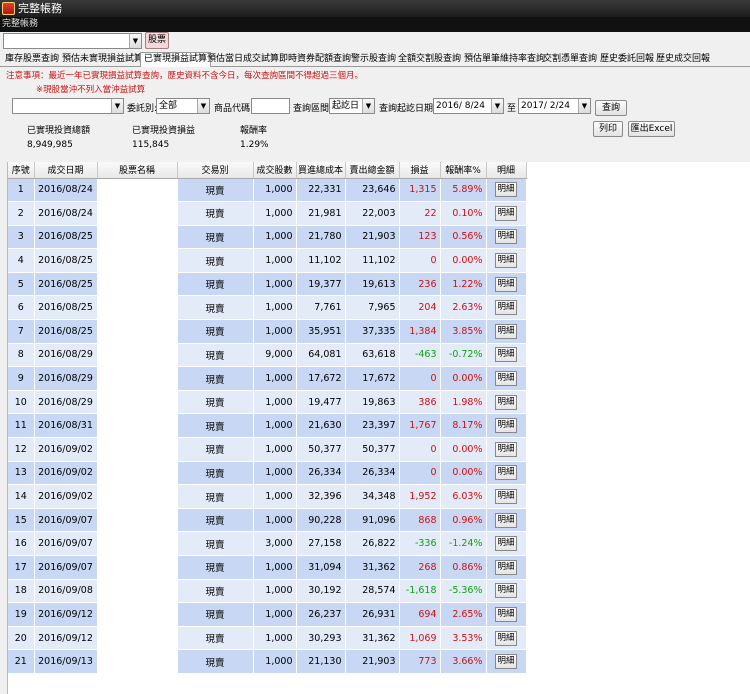 This screenshot has height=694, width=750. I want to click on commission-select: 全部 ▼, so click(183, 106).